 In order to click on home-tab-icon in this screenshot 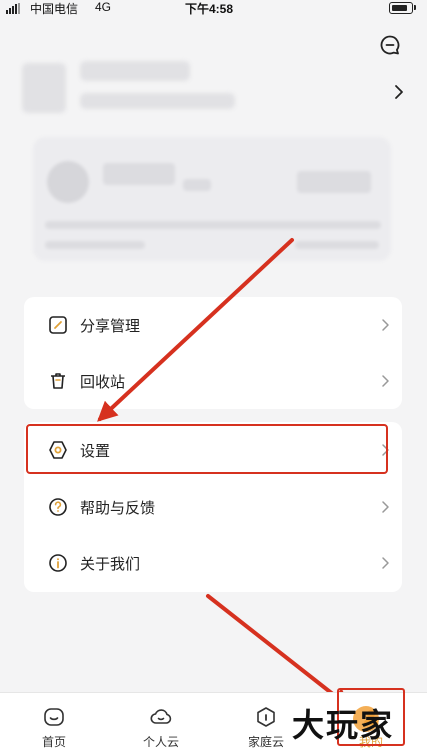, I will do `click(54, 717)`.